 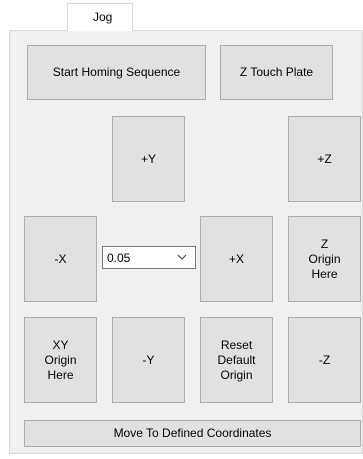 I want to click on start-homing-button: Start Homing Sequence, so click(x=116, y=72).